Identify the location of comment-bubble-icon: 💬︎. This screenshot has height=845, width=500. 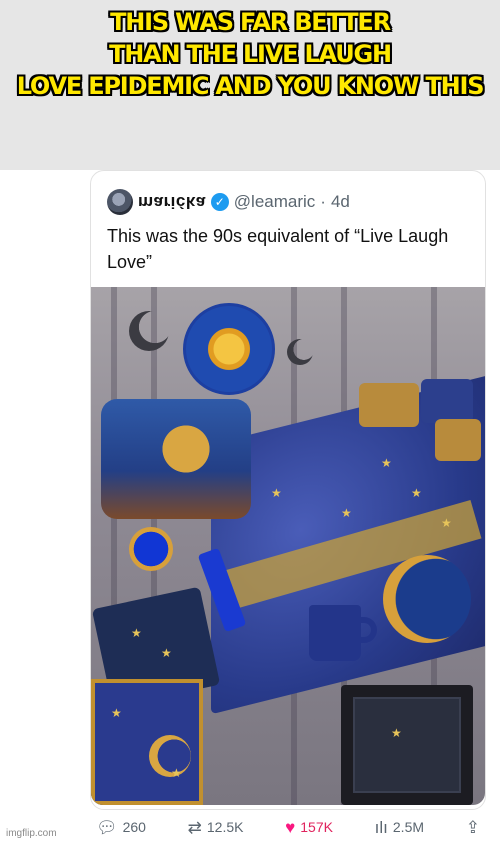
(107, 827).